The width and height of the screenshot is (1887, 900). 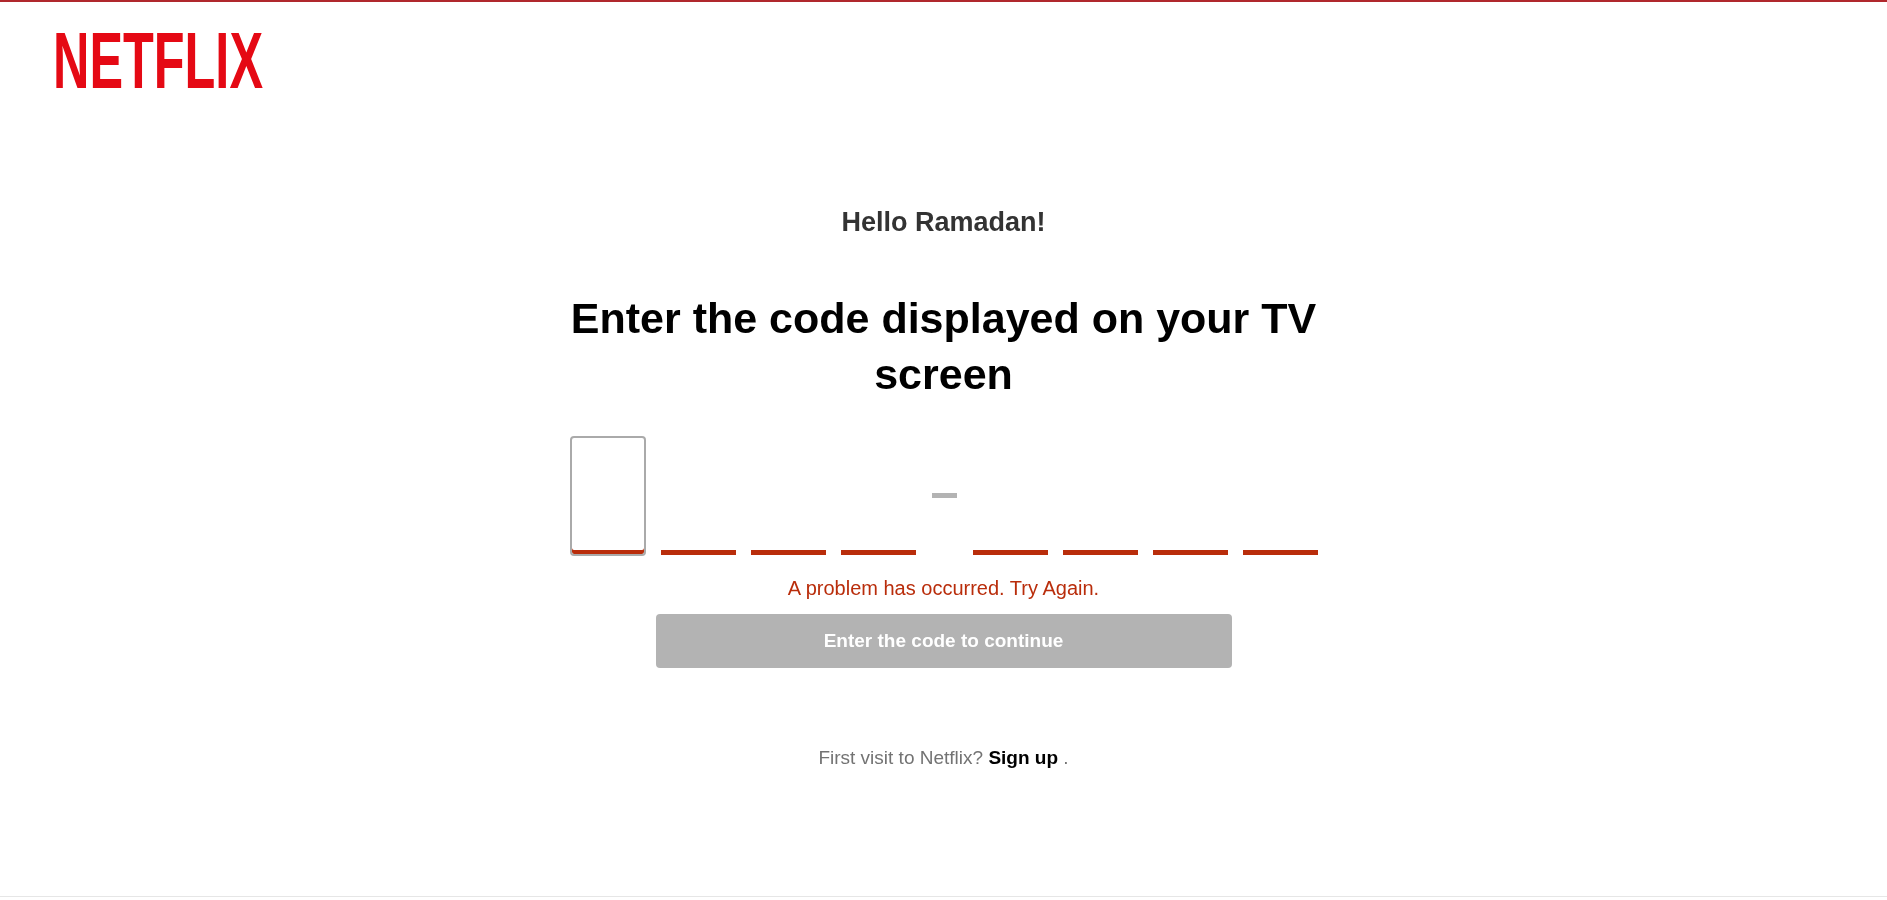 What do you see at coordinates (943, 758) in the screenshot?
I see `signup-prompt: First visit to Netflix? Sign up .` at bounding box center [943, 758].